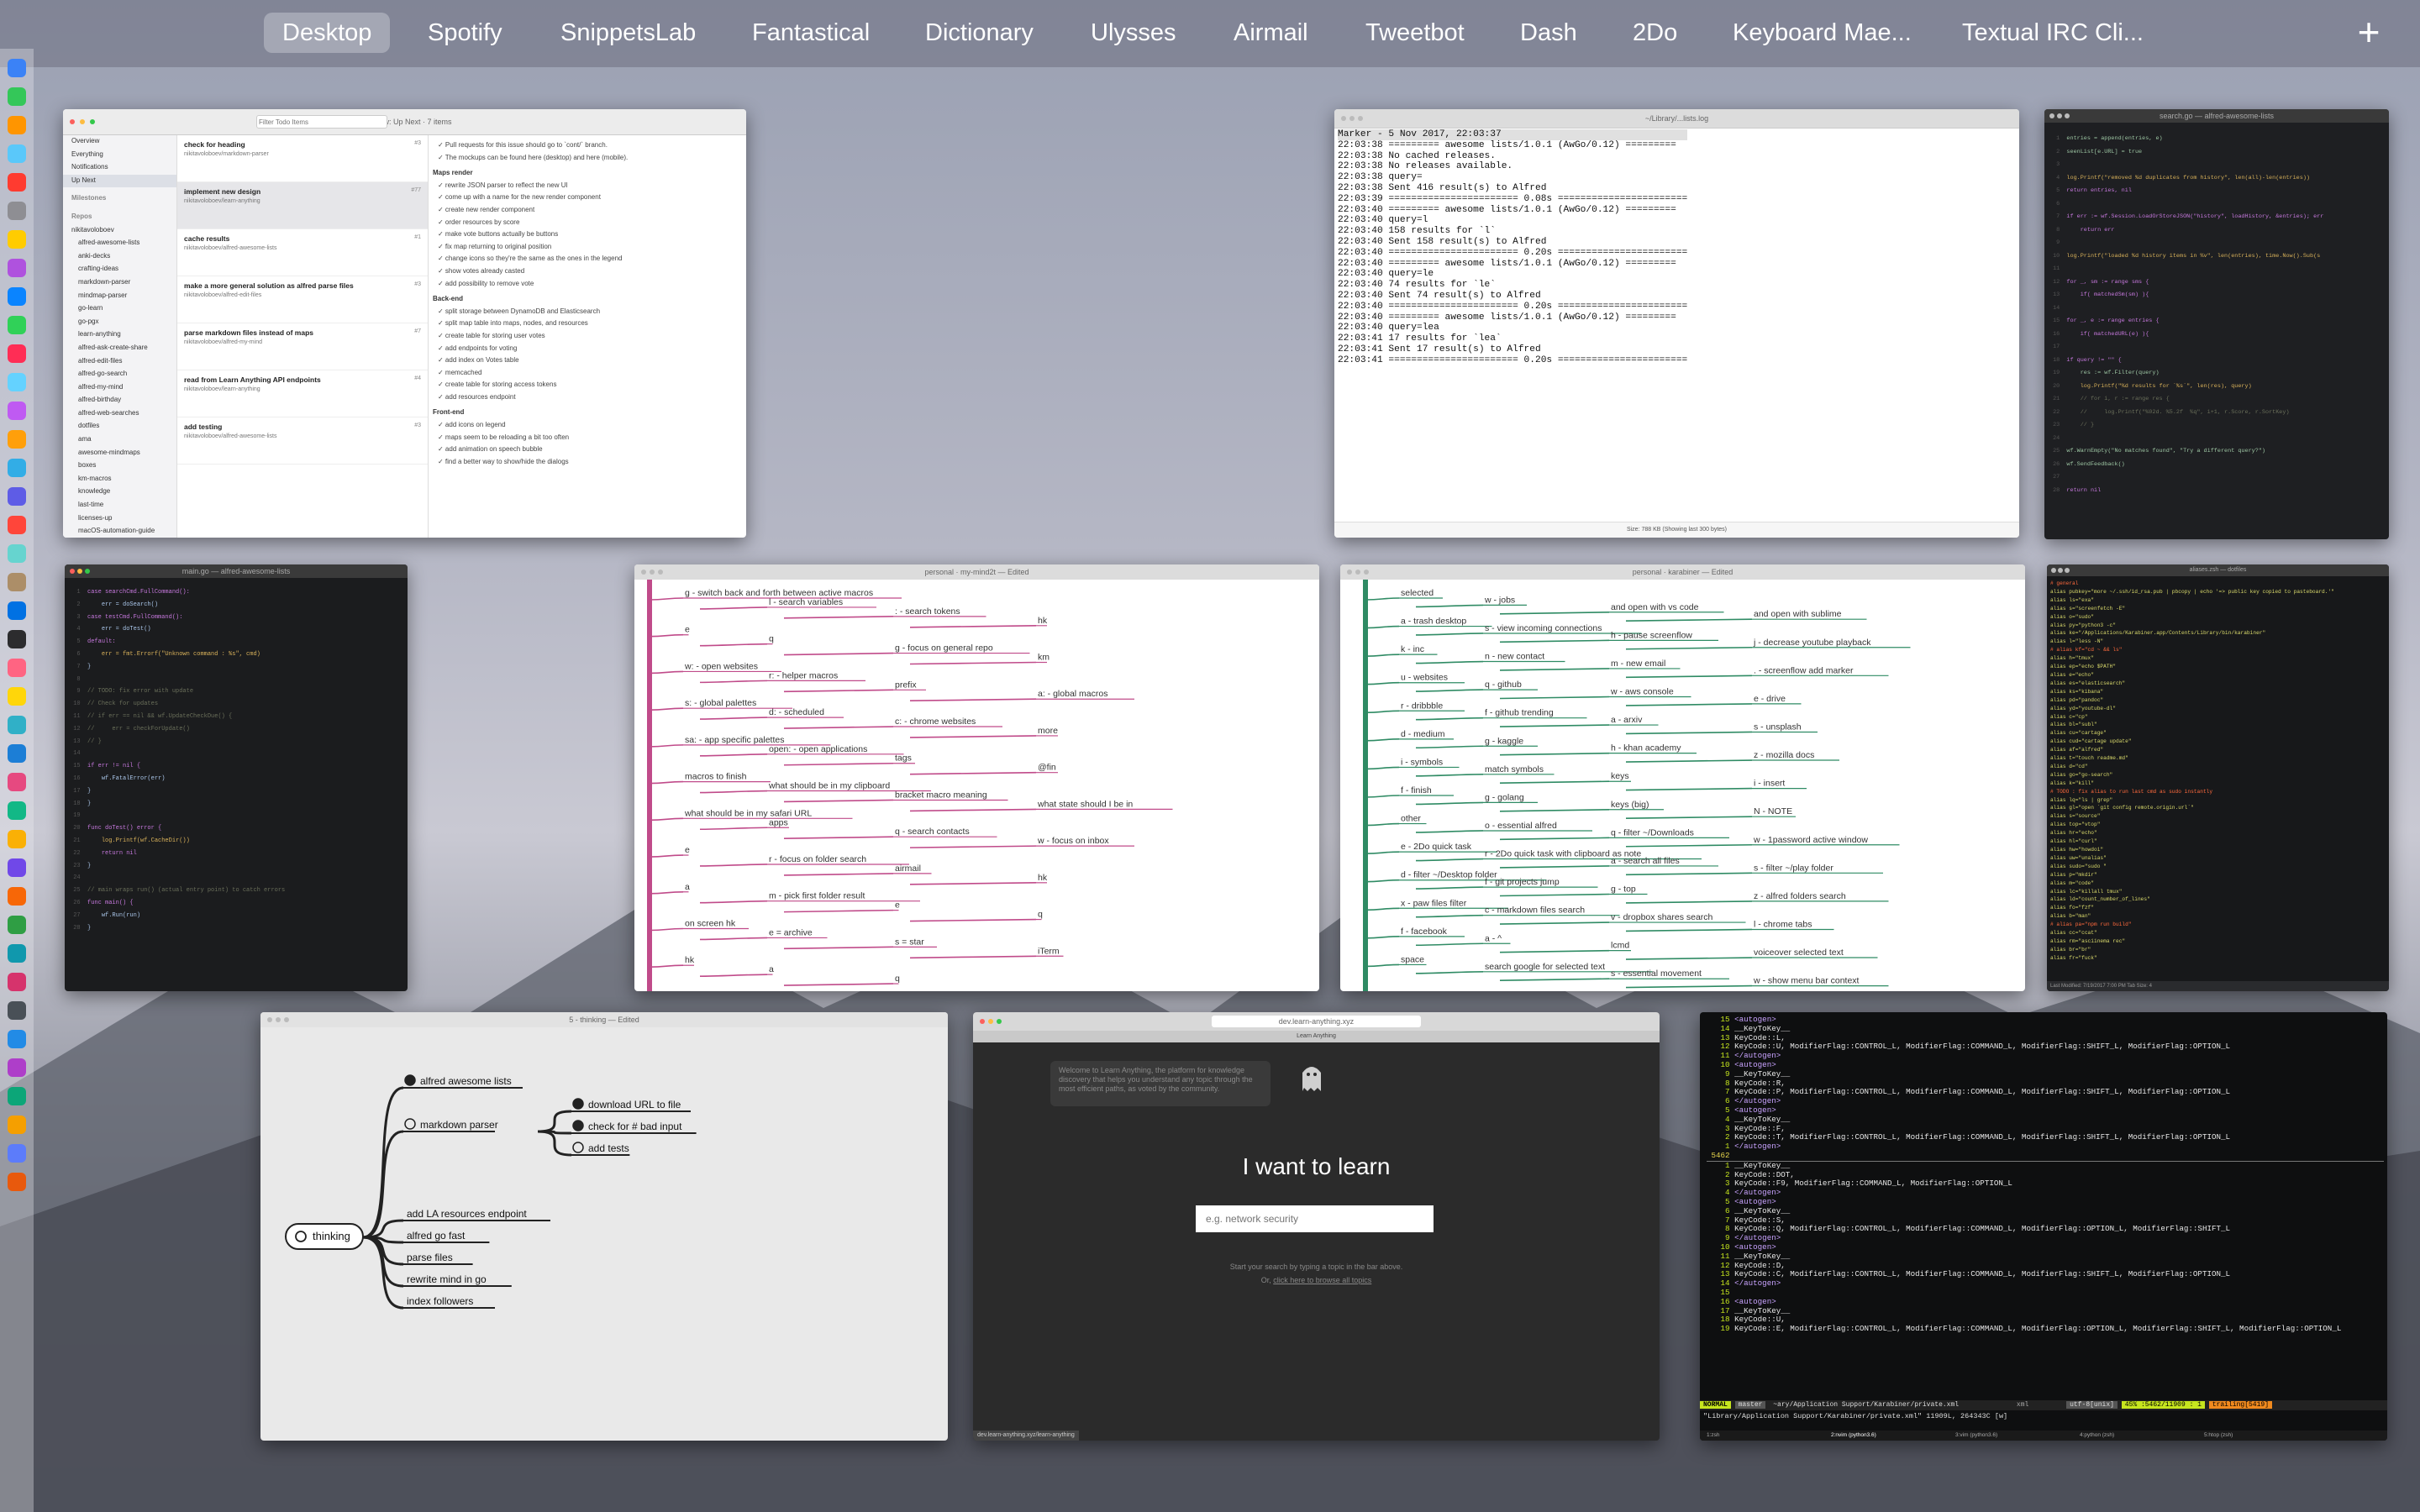 This screenshot has height=1512, width=2420. What do you see at coordinates (906, 685) in the screenshot?
I see `mindmap-node: prefix` at bounding box center [906, 685].